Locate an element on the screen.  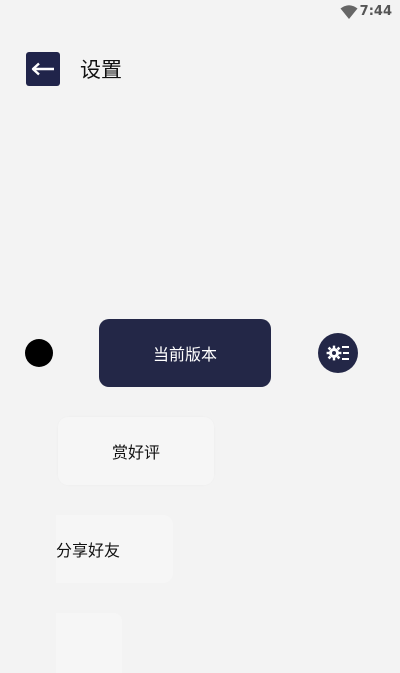
current-version-label: 当前版本 is located at coordinates (184, 354).